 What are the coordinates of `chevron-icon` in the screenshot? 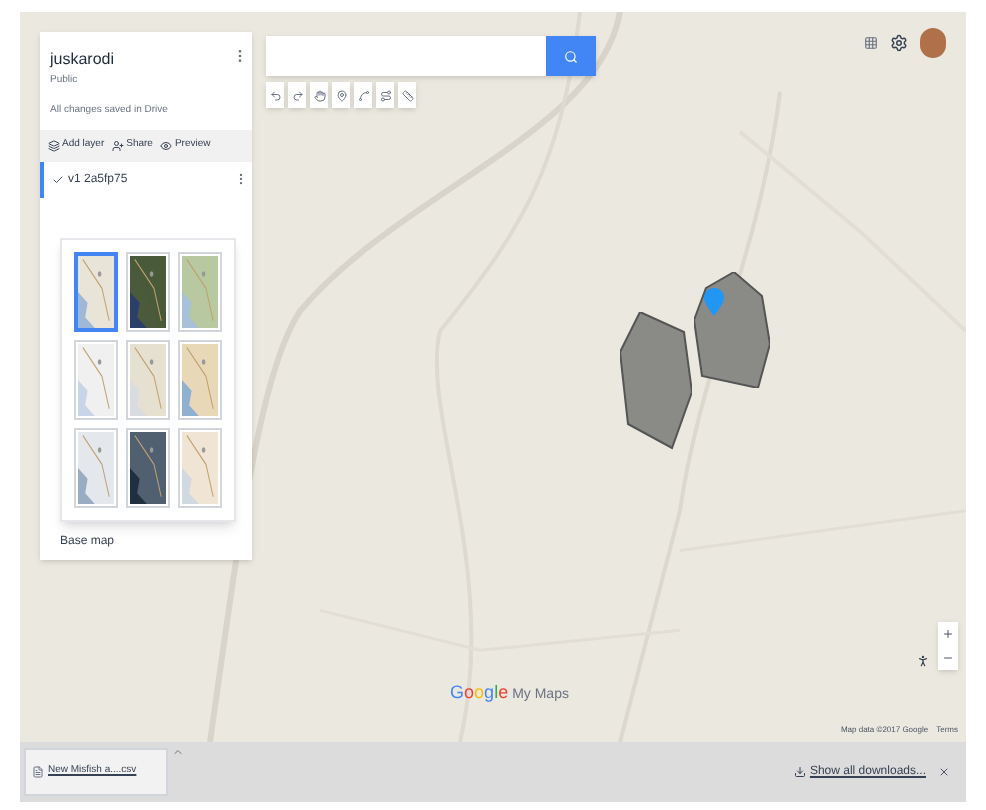 It's located at (178, 752).